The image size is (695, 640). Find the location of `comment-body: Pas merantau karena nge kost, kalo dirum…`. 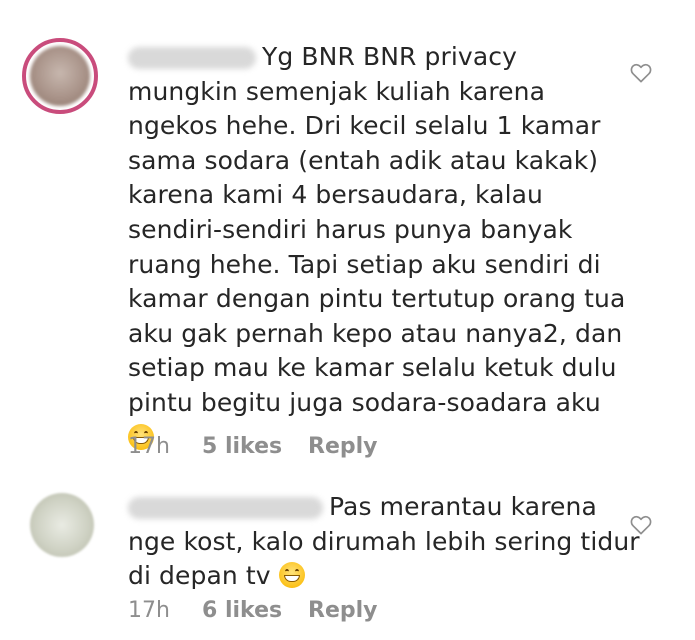

comment-body: Pas merantau karena nge kost, kalo dirum… is located at coordinates (384, 542).